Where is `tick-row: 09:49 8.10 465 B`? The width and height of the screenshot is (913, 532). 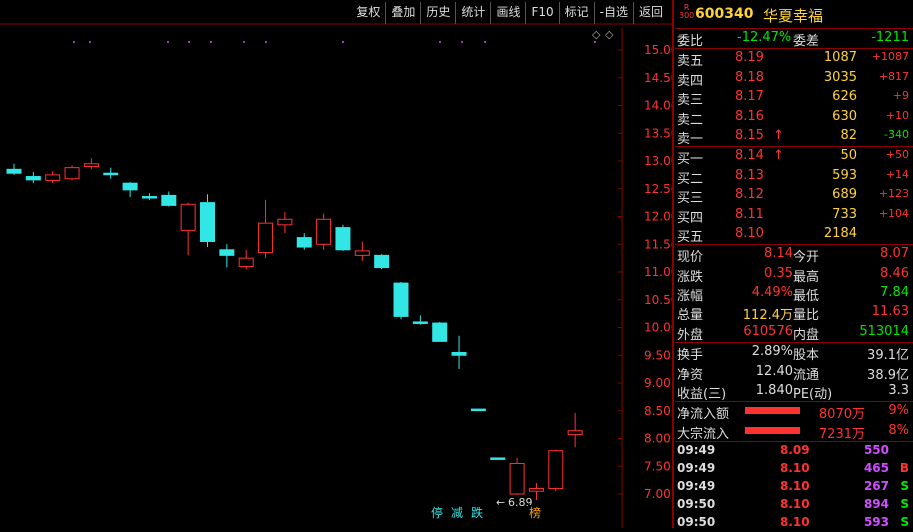 tick-row: 09:49 8.10 465 B is located at coordinates (794, 469).